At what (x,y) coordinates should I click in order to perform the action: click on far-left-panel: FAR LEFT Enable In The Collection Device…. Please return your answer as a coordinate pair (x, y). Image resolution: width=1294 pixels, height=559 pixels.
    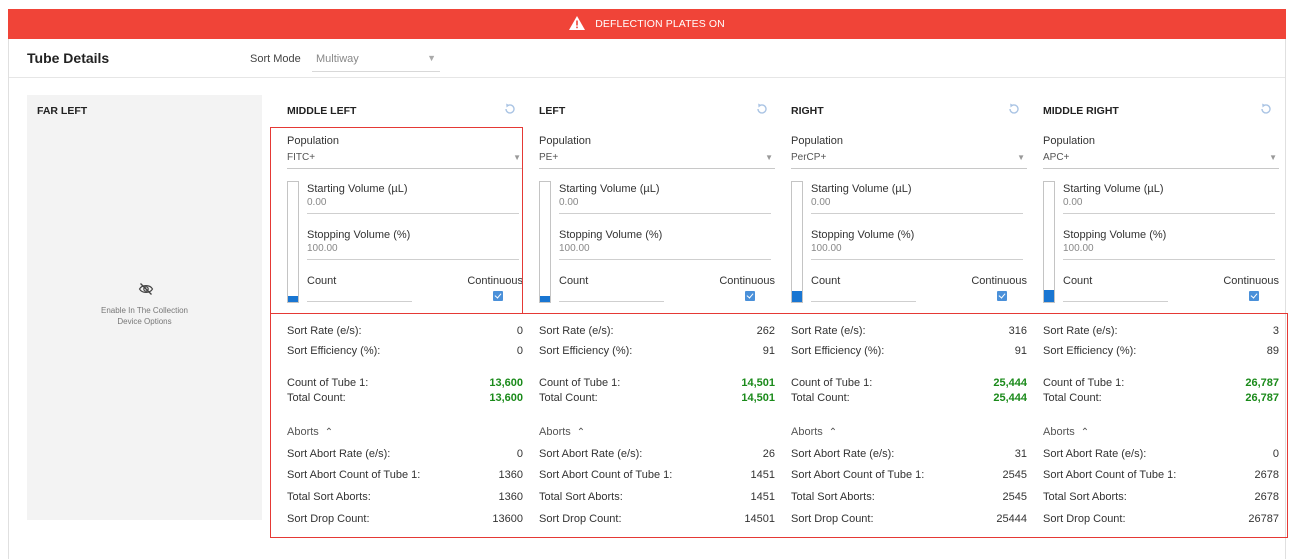
    Looking at the image, I should click on (144, 307).